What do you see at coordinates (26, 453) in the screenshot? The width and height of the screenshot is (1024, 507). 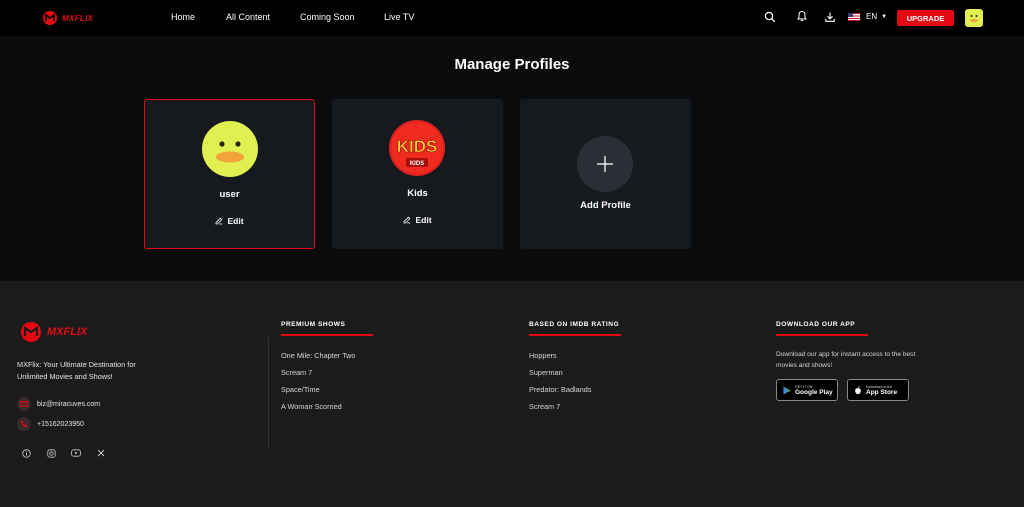 I see `info-icon` at bounding box center [26, 453].